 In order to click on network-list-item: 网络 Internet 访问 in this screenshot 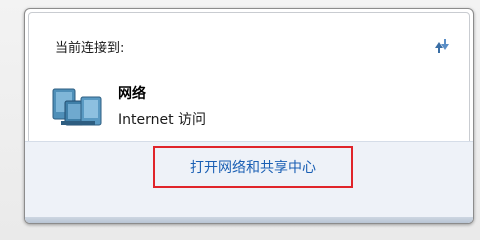, I will do `click(199, 105)`.